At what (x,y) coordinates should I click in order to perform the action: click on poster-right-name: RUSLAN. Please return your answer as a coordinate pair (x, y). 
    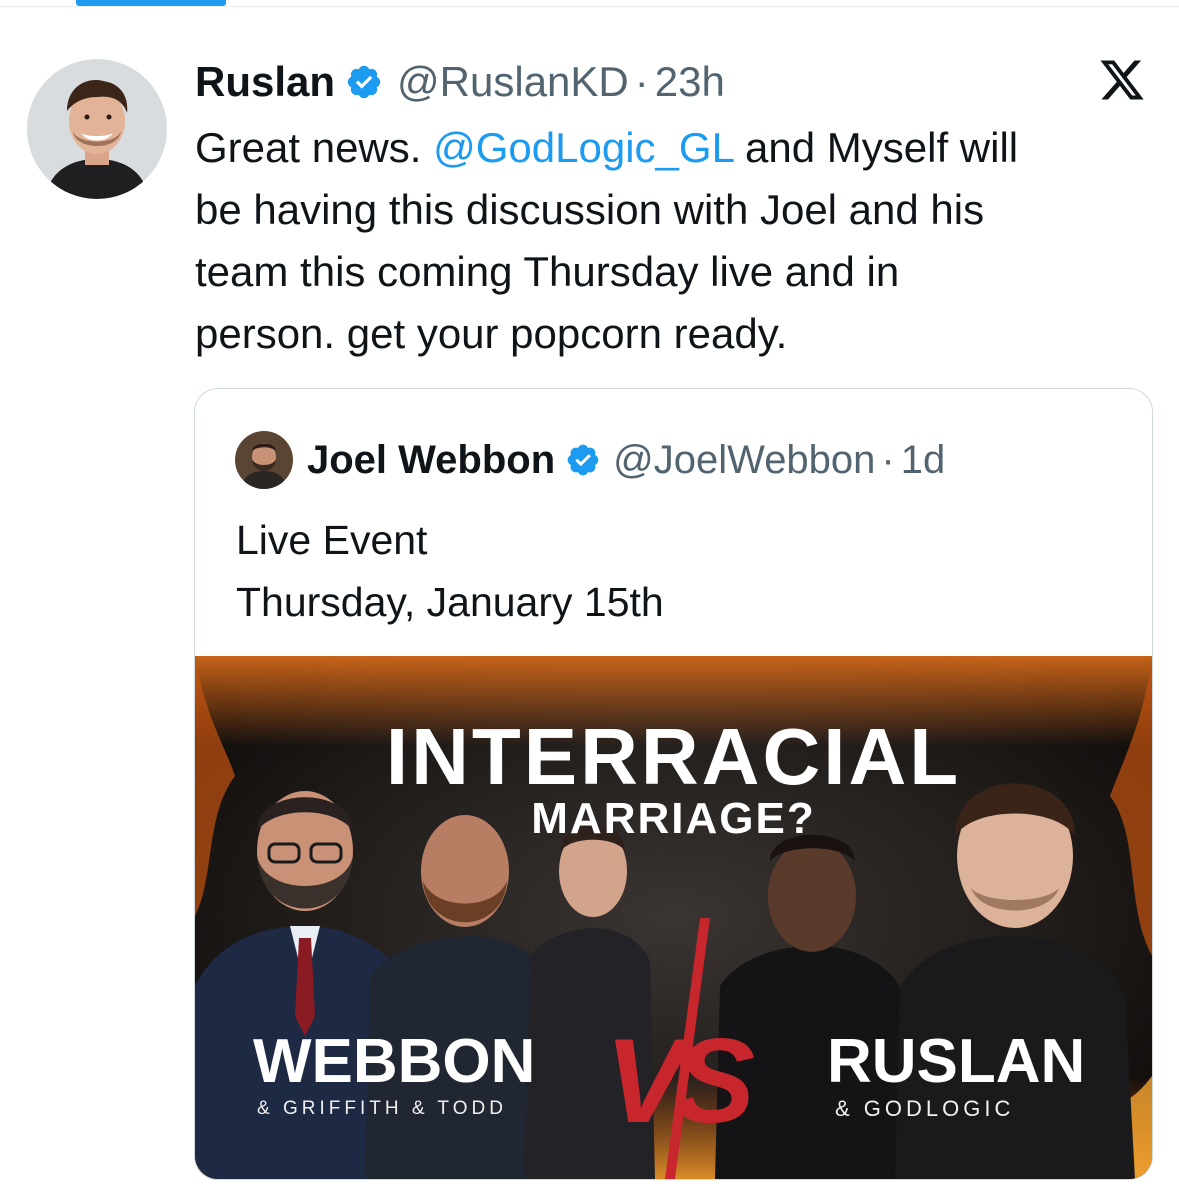
    Looking at the image, I should click on (956, 1061).